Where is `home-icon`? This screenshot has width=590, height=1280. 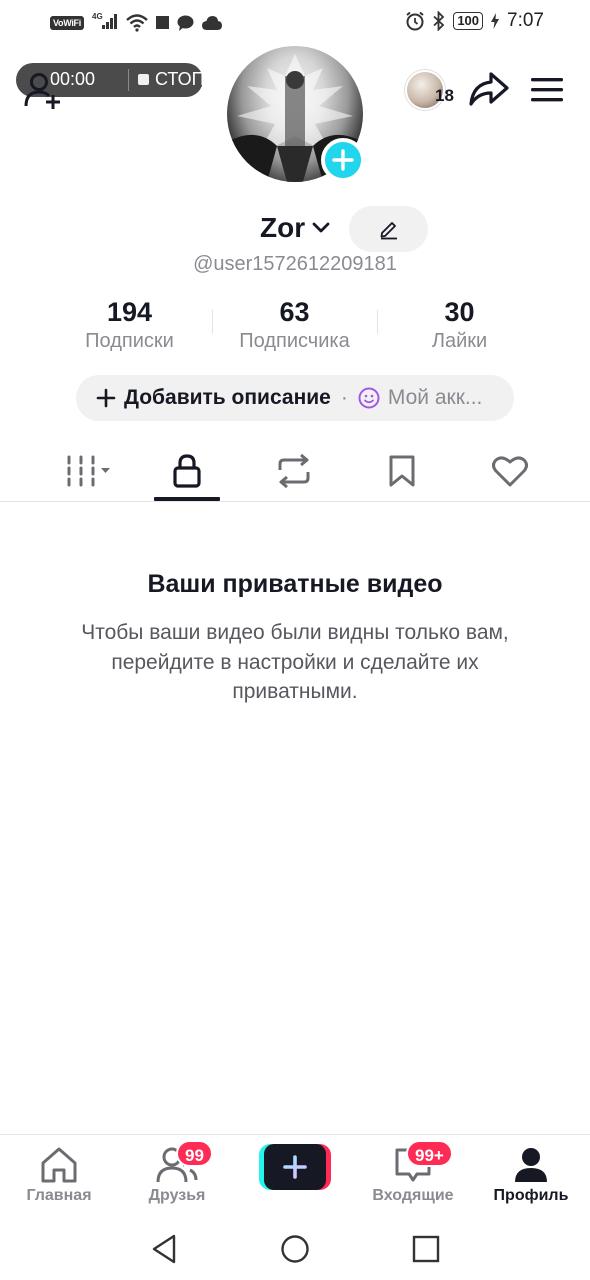 home-icon is located at coordinates (59, 1165).